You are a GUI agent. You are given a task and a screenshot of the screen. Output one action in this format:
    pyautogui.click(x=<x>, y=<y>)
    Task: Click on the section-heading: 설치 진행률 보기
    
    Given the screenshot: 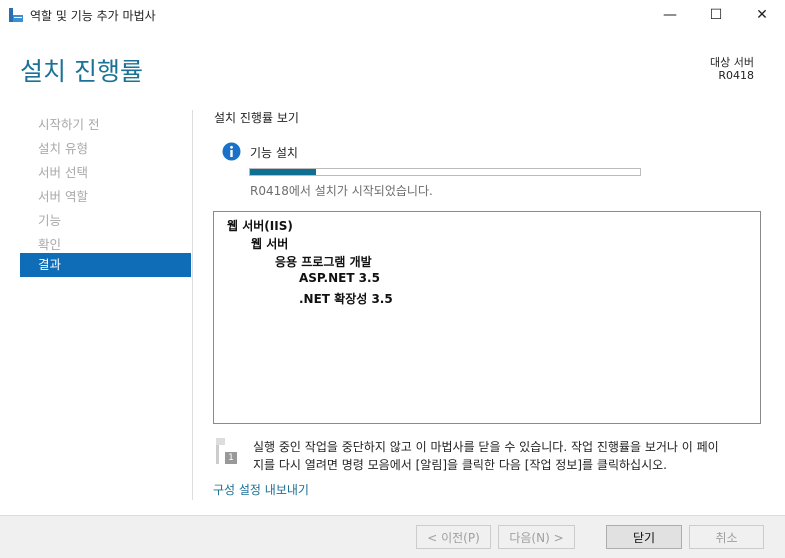 What is the action you would take?
    pyautogui.click(x=256, y=118)
    